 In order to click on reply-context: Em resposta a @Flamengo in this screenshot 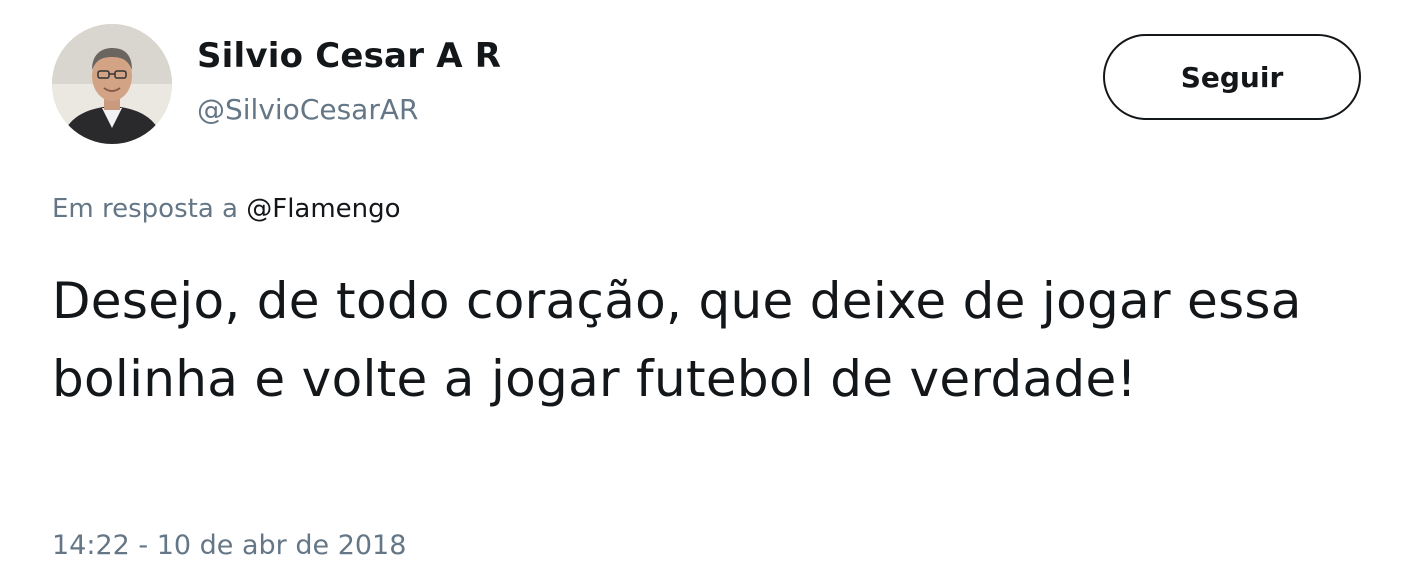, I will do `click(226, 209)`.